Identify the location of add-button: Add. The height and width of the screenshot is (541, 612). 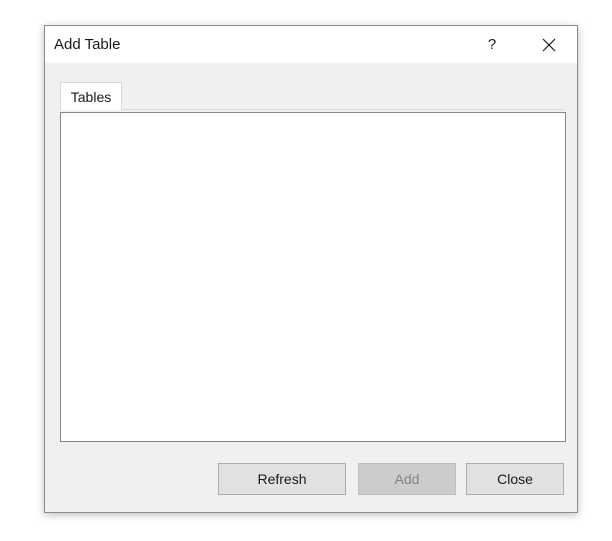
(407, 479).